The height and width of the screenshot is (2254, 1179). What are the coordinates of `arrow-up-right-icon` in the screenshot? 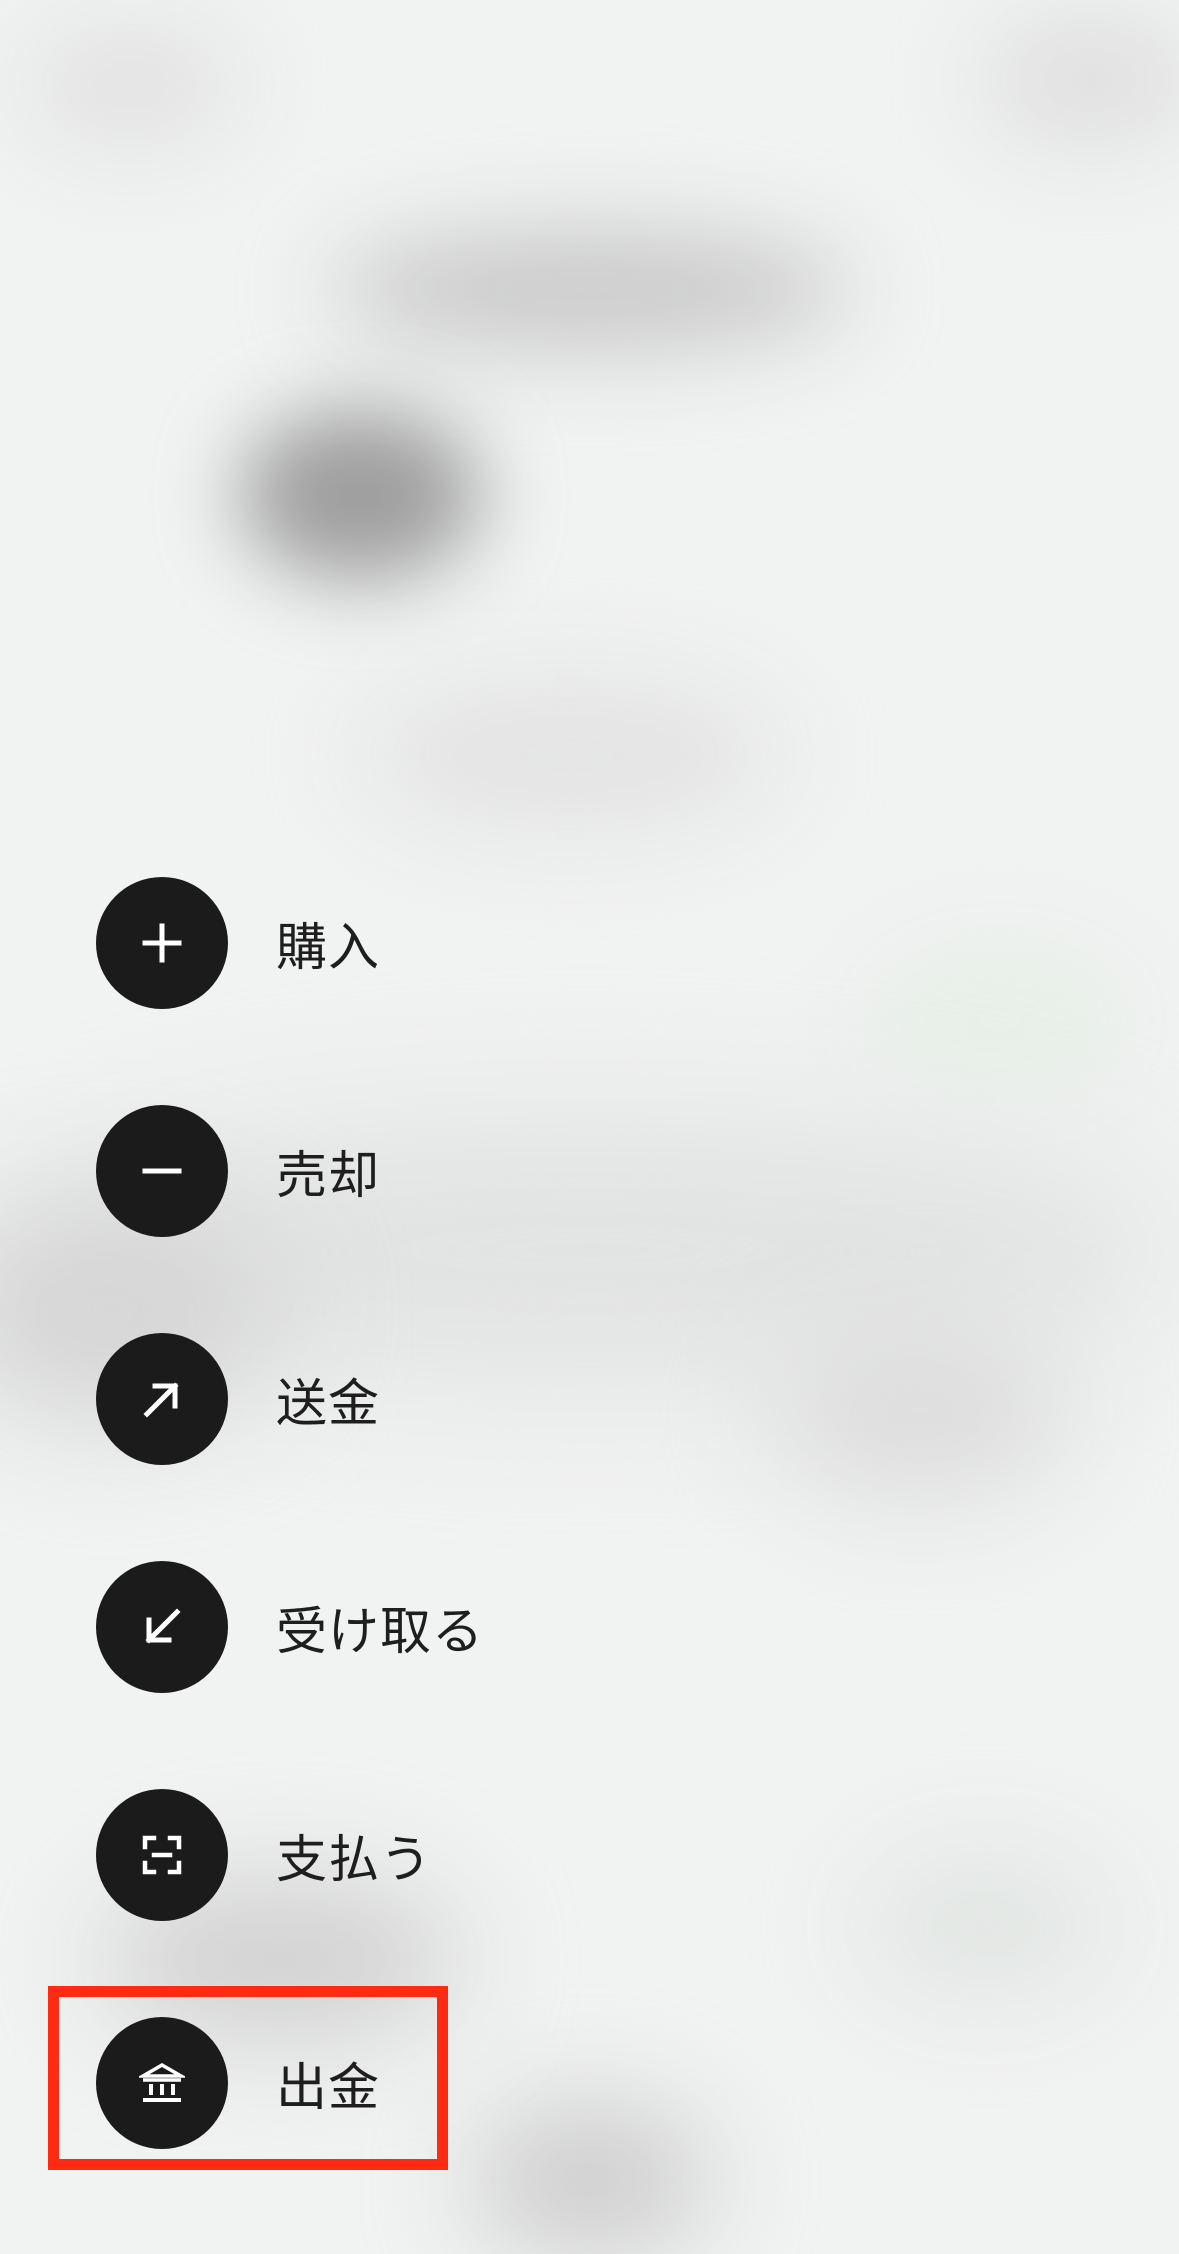 It's located at (162, 1399).